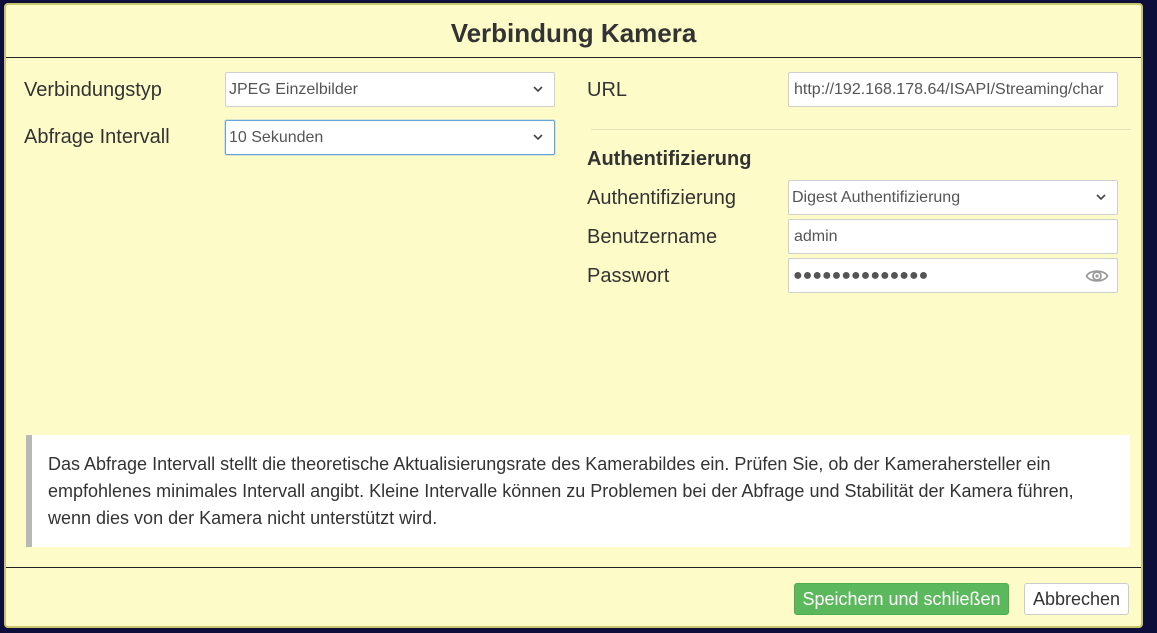 Image resolution: width=1157 pixels, height=633 pixels. What do you see at coordinates (607, 90) in the screenshot?
I see `url-label: URL` at bounding box center [607, 90].